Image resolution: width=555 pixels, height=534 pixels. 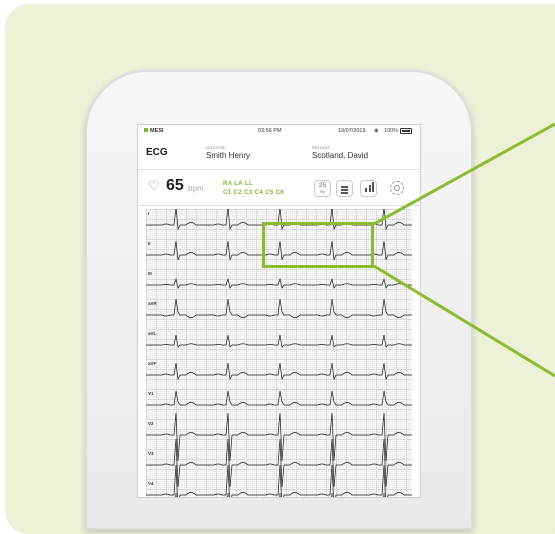 I want to click on pointer-line-top, so click(x=464, y=174).